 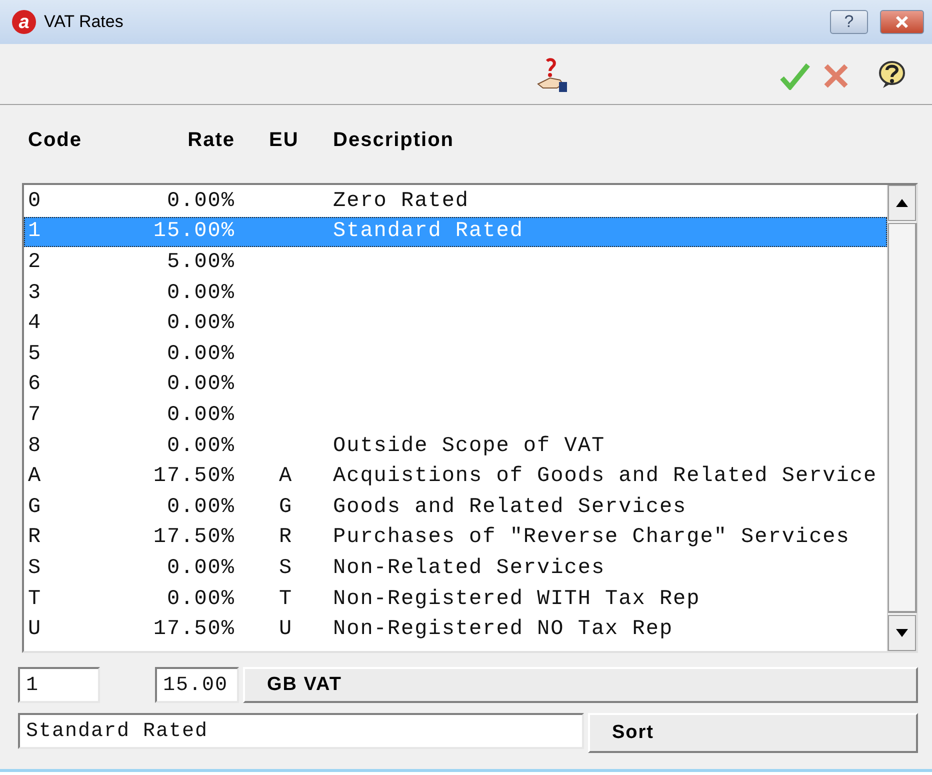 What do you see at coordinates (35, 476) in the screenshot?
I see `table-cell: A` at bounding box center [35, 476].